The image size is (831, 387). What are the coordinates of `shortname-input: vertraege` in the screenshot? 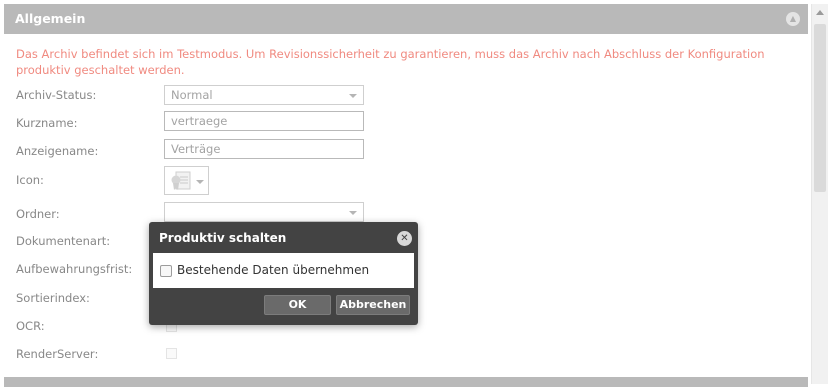 It's located at (264, 121).